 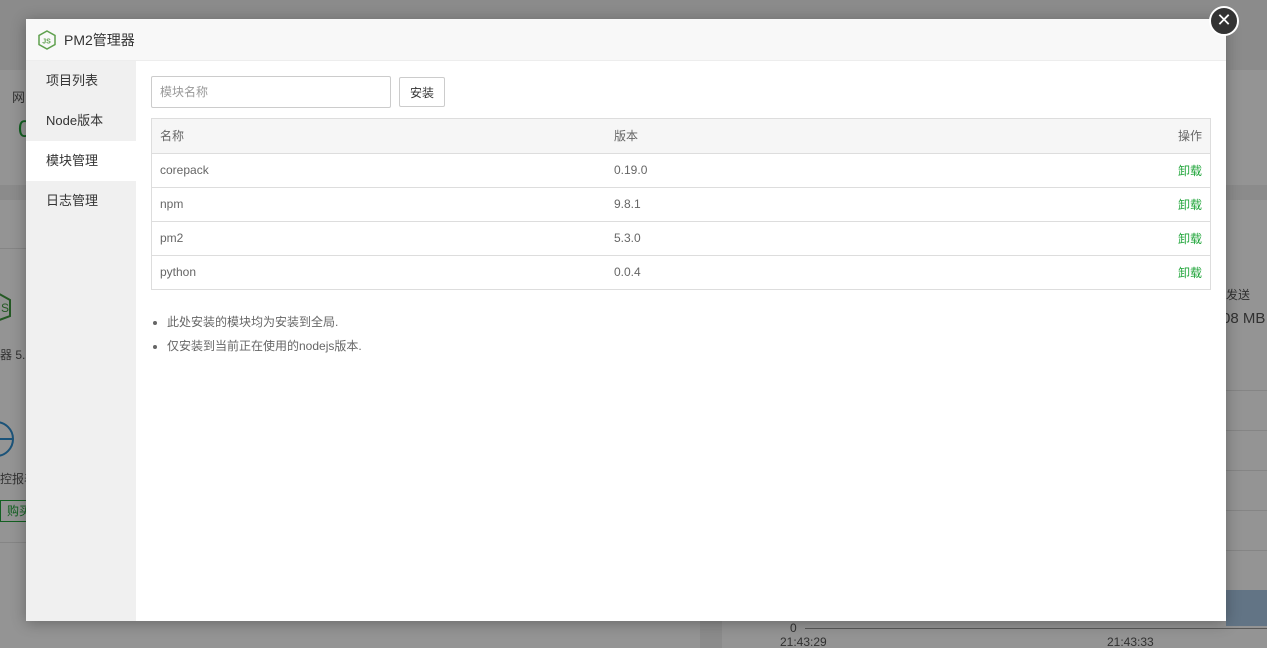 What do you see at coordinates (773, 238) in the screenshot?
I see `module-version: 5.3.0` at bounding box center [773, 238].